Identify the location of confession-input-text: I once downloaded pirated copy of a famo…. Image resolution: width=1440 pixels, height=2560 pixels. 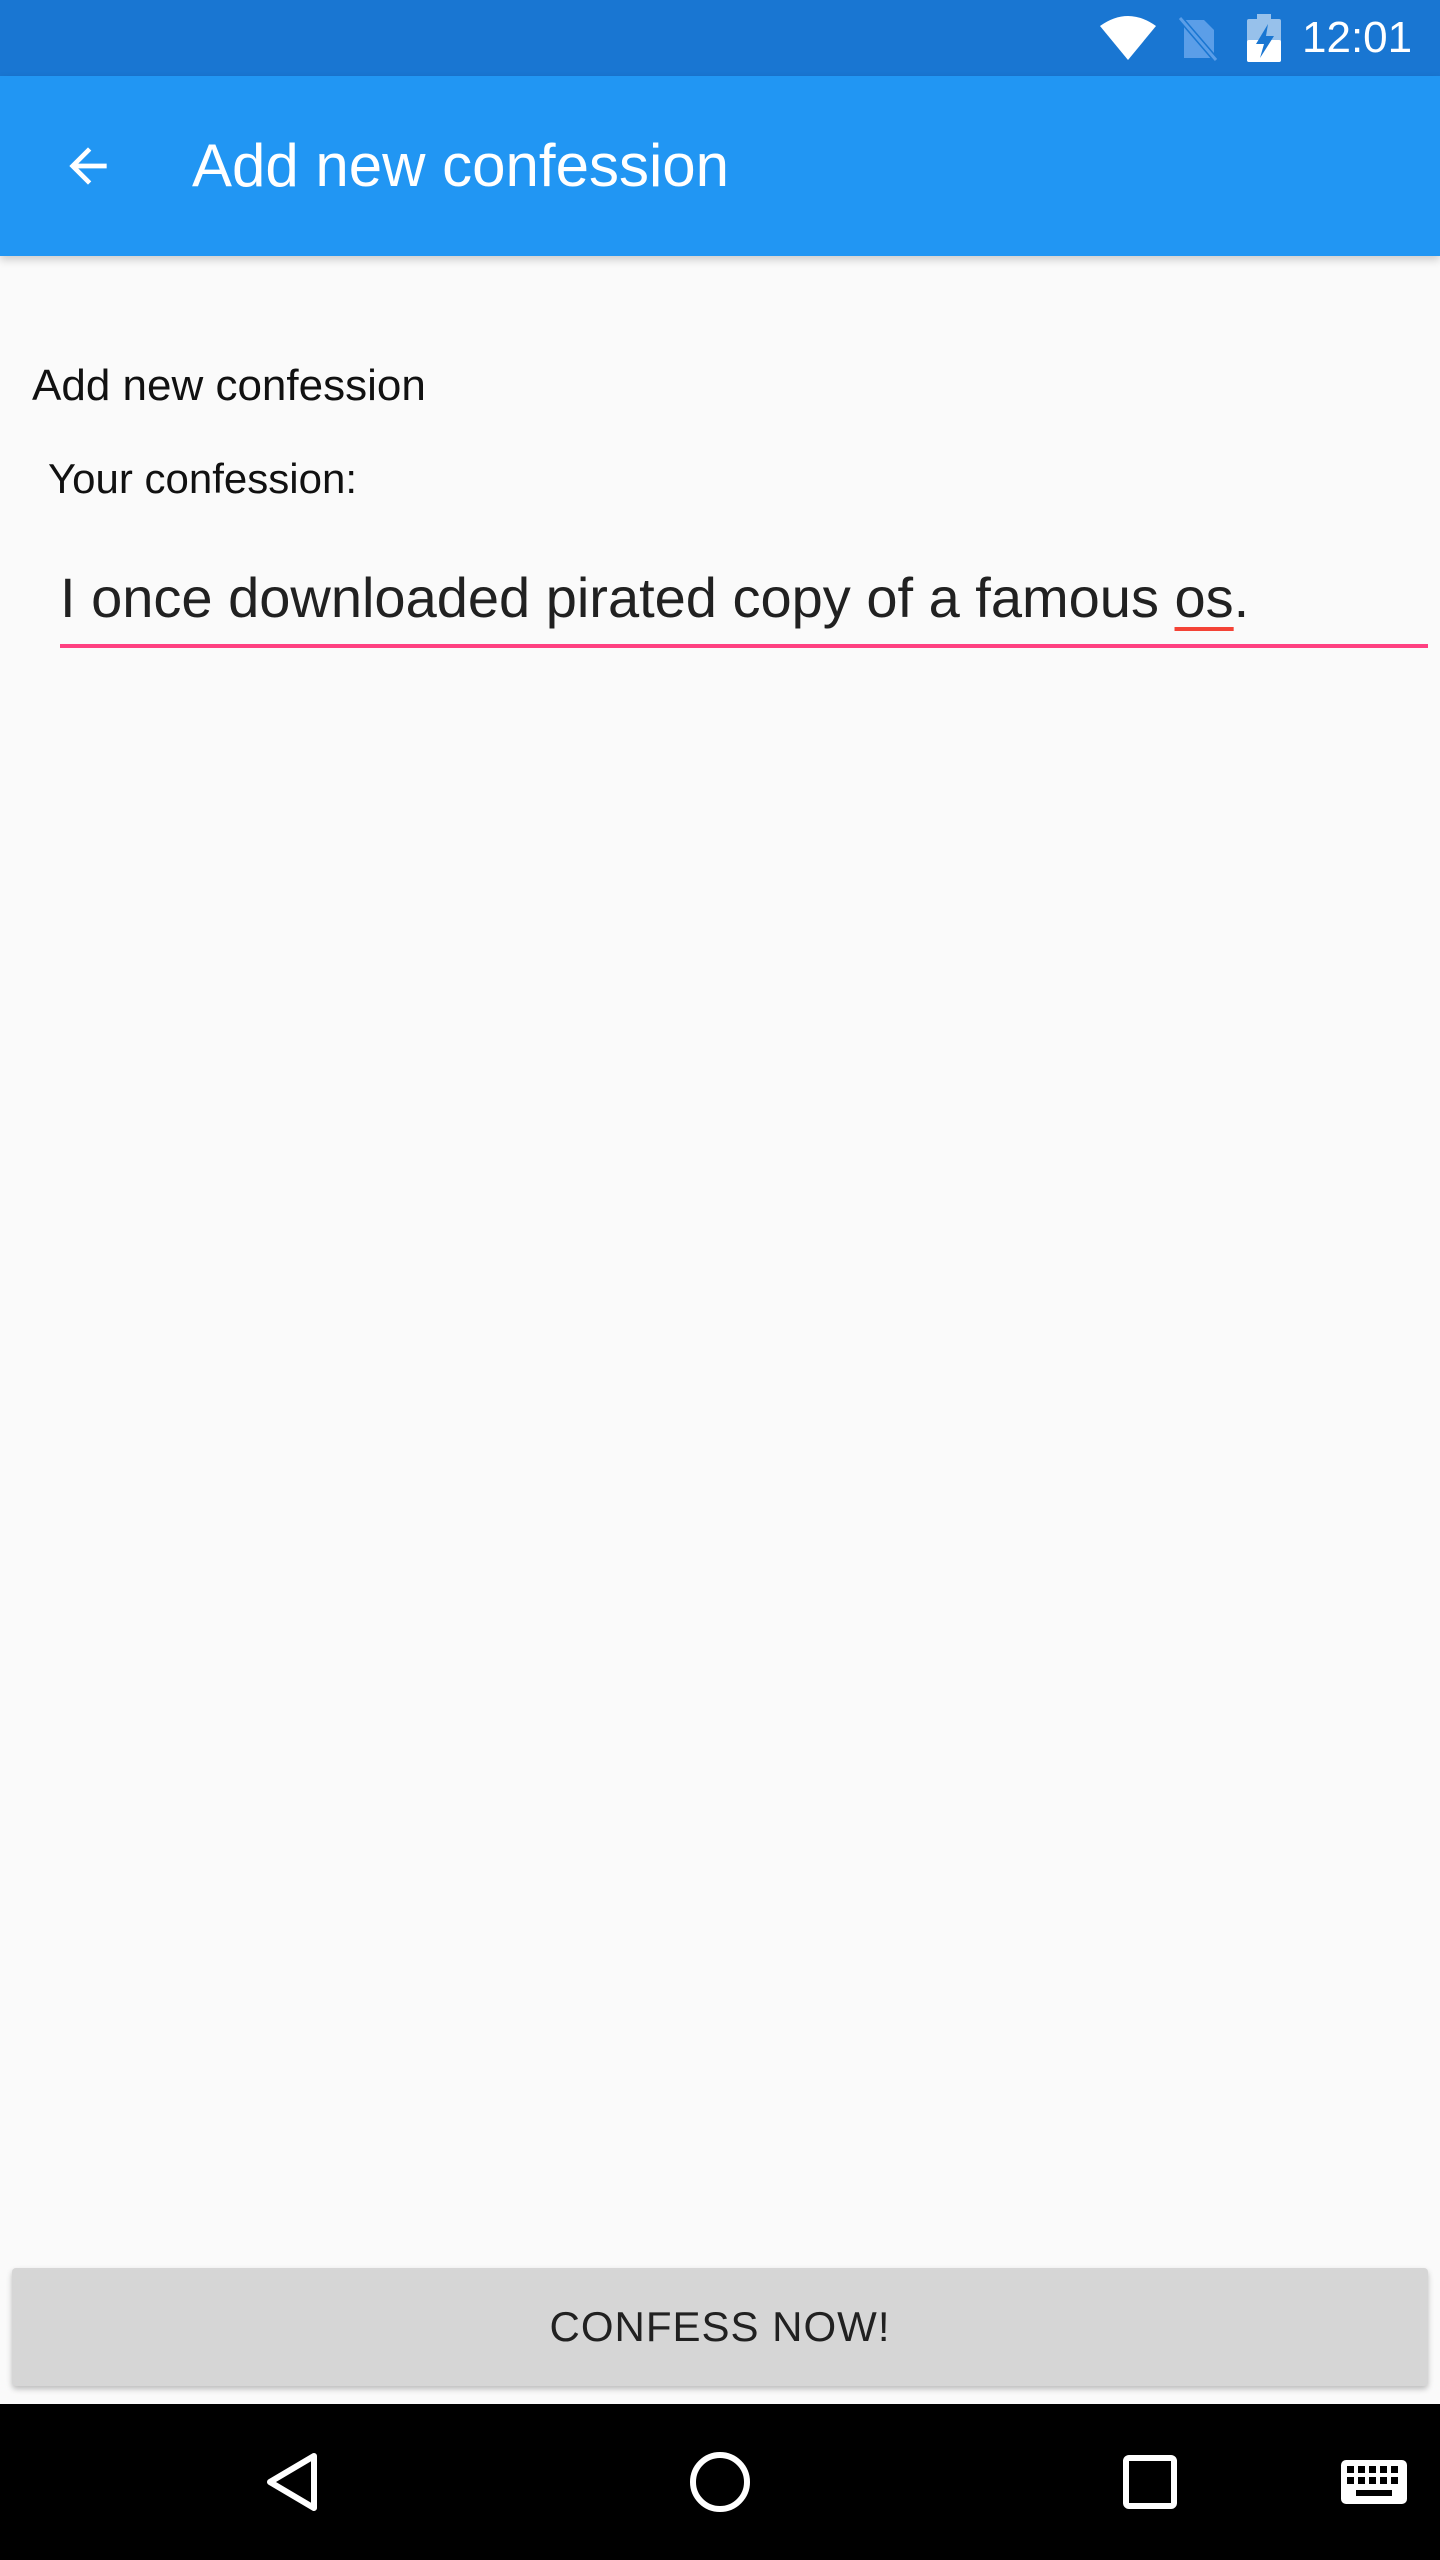
(654, 598).